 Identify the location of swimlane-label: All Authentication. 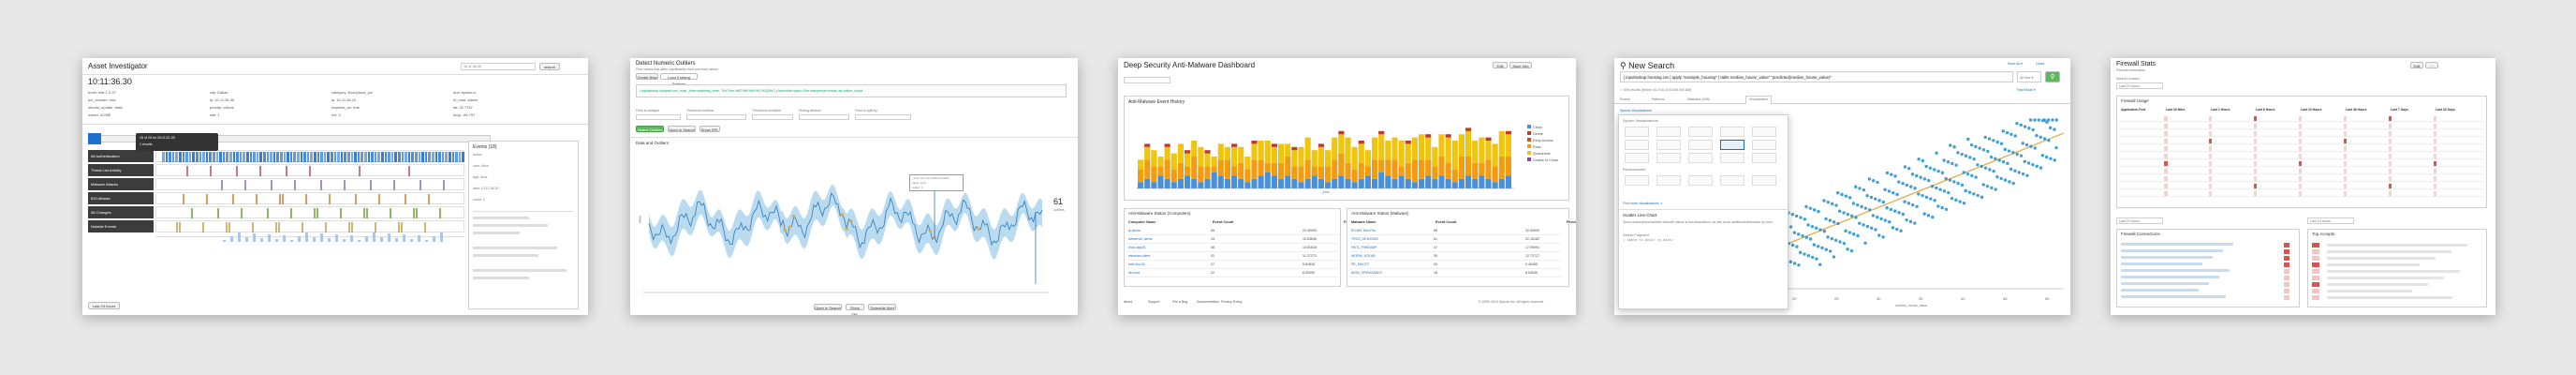
(121, 156).